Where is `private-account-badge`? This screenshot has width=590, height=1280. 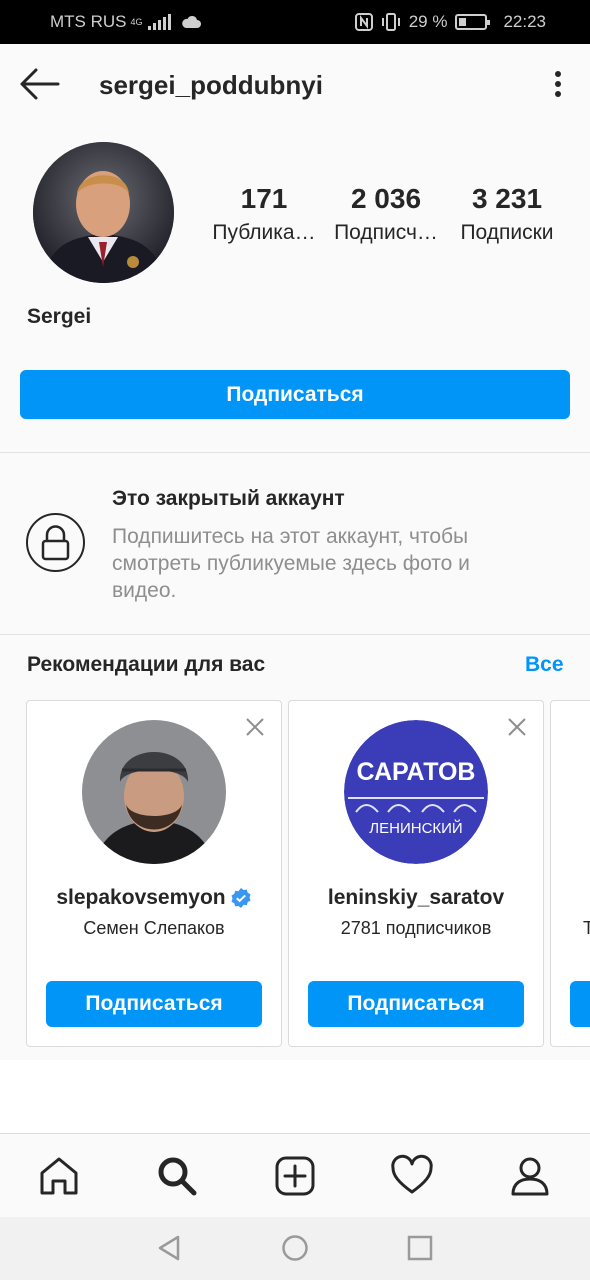
private-account-badge is located at coordinates (55, 542).